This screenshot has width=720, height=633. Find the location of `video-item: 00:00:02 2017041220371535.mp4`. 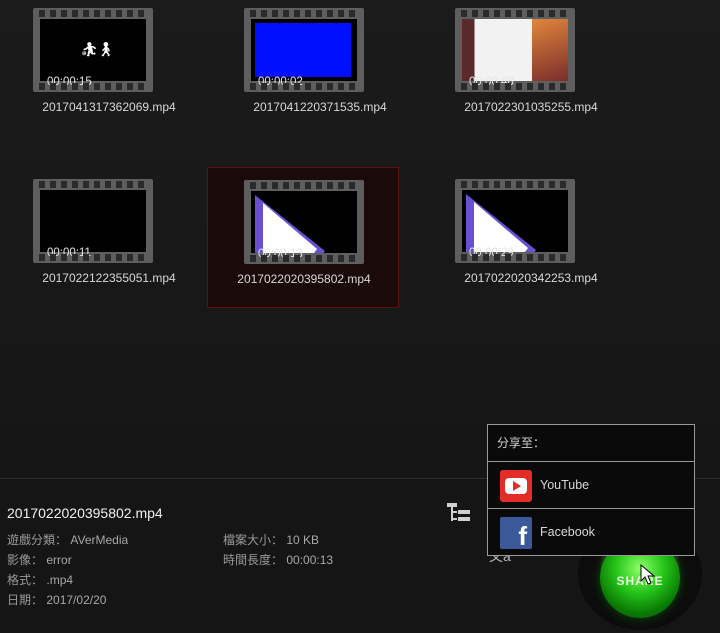

video-item: 00:00:02 2017041220371535.mp4 is located at coordinates (320, 78).